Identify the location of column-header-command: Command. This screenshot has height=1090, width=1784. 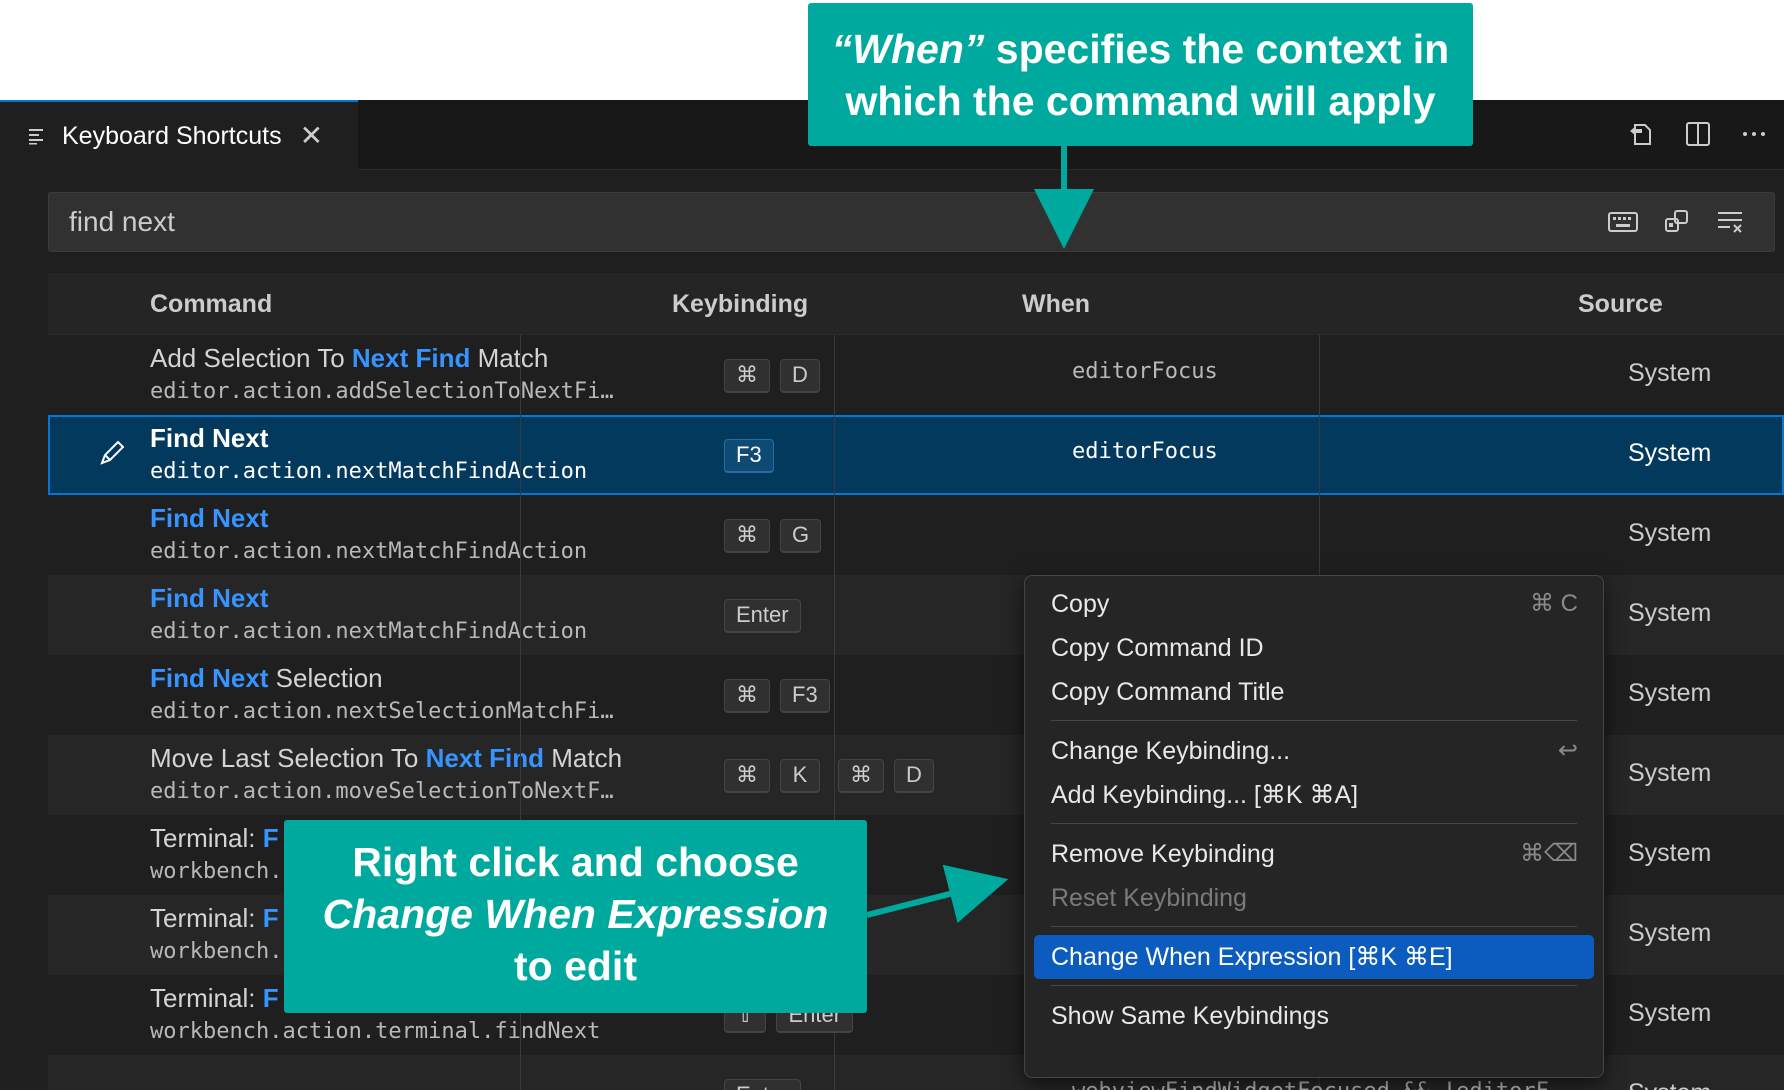
(211, 304).